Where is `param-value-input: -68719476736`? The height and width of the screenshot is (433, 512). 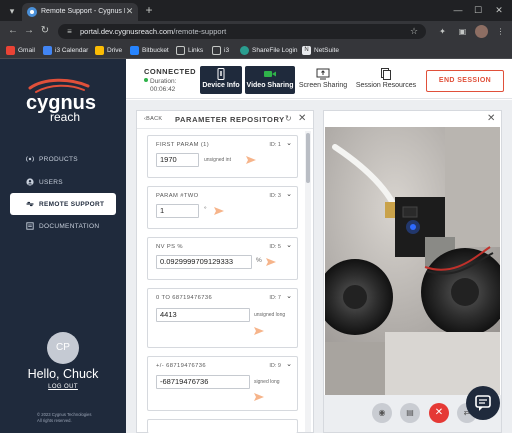 param-value-input: -68719476736 is located at coordinates (203, 382).